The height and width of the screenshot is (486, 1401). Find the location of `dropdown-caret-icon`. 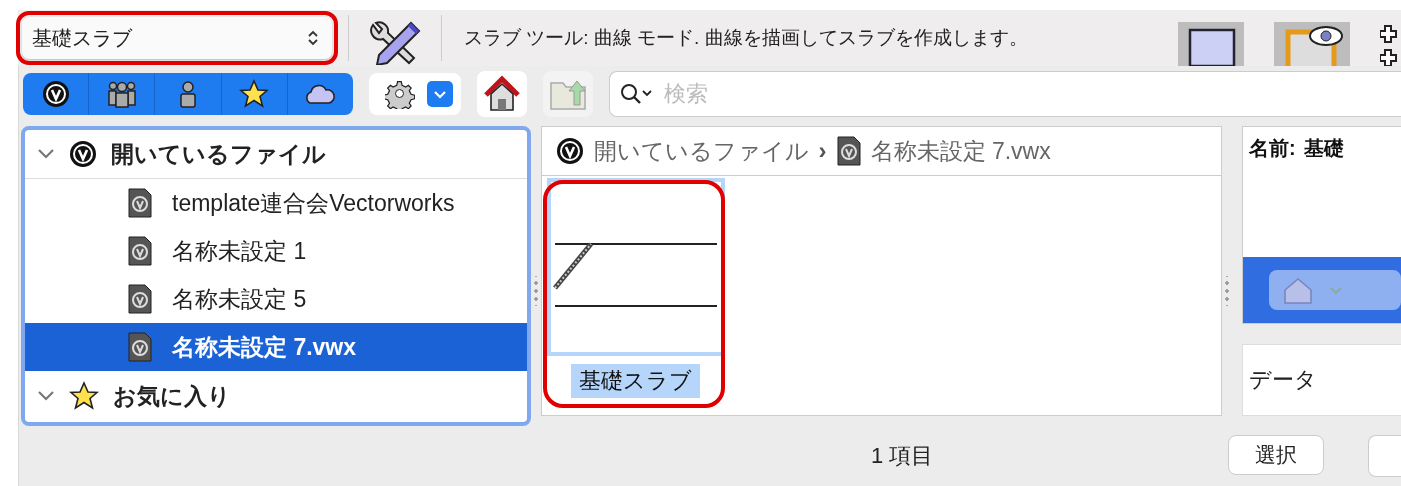

dropdown-caret-icon is located at coordinates (440, 94).